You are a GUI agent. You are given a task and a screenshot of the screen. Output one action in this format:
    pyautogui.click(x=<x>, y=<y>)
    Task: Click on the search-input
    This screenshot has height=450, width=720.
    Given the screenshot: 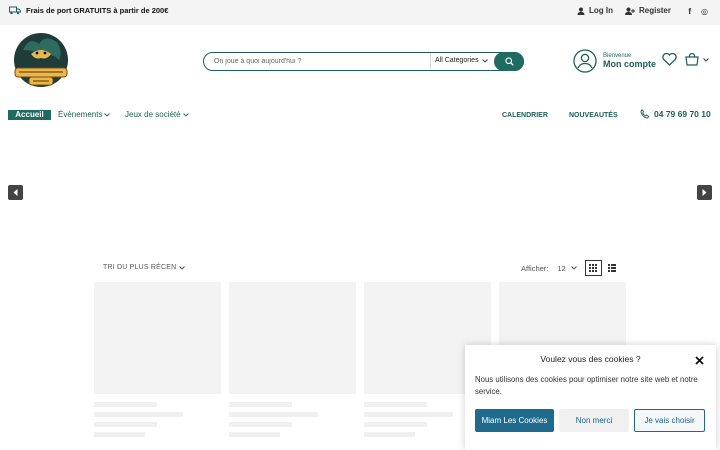 What is the action you would take?
    pyautogui.click(x=319, y=61)
    